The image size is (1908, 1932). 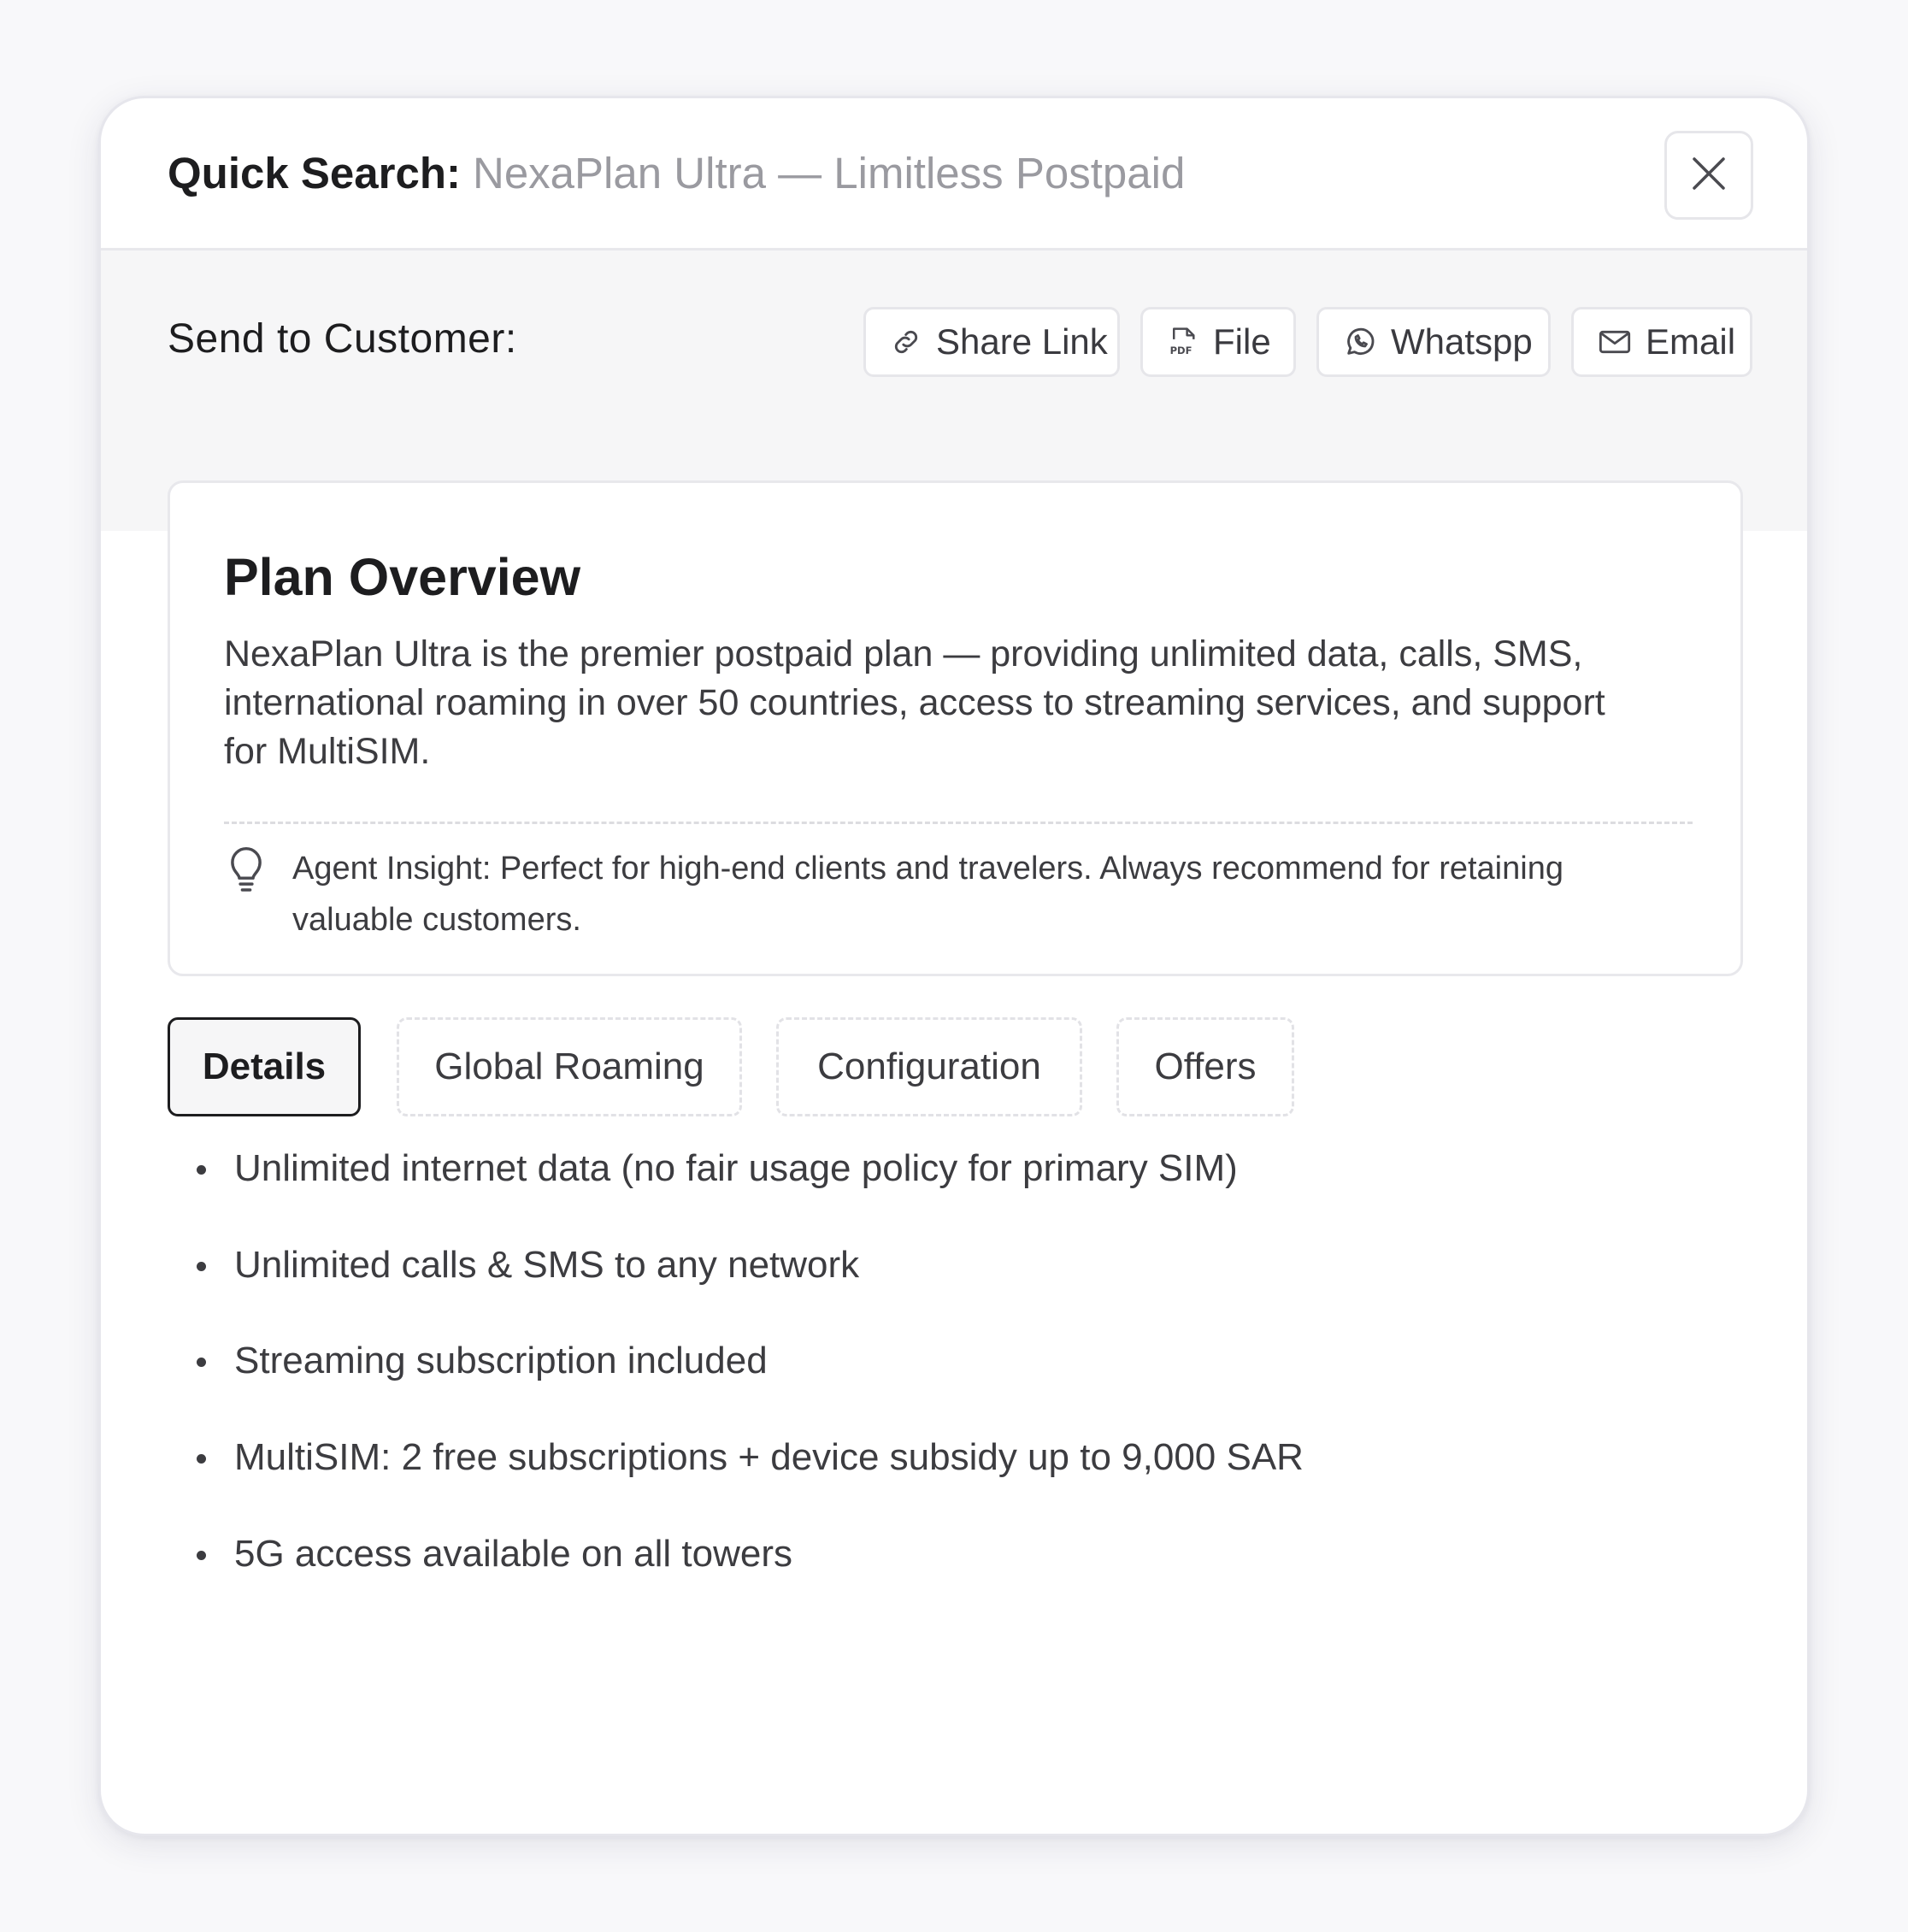 What do you see at coordinates (748, 1577) in the screenshot?
I see `list-item: 5G access available on all towers` at bounding box center [748, 1577].